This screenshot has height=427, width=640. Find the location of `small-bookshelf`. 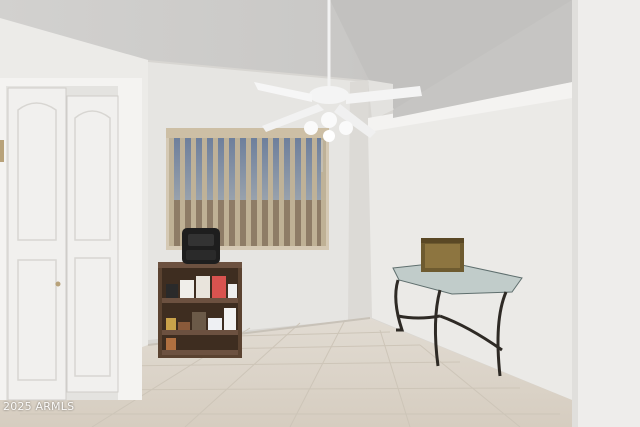

small-bookshelf is located at coordinates (200, 310).